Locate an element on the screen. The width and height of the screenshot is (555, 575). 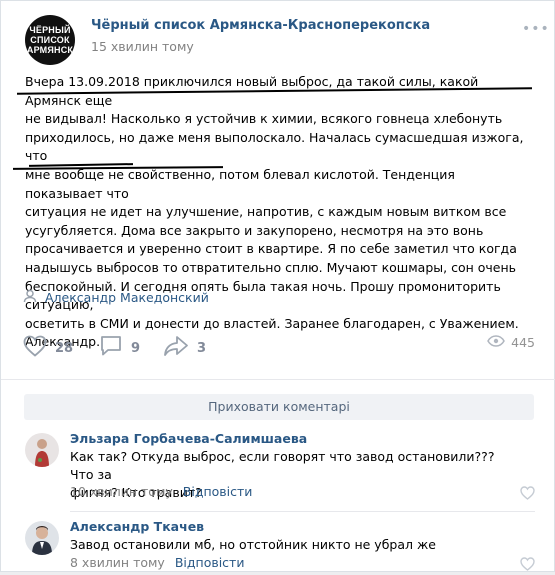
eye-icon is located at coordinates (496, 342).